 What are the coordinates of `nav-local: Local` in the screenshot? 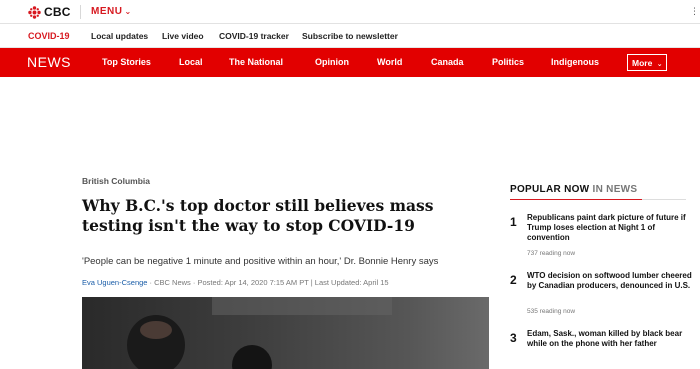 It's located at (191, 62).